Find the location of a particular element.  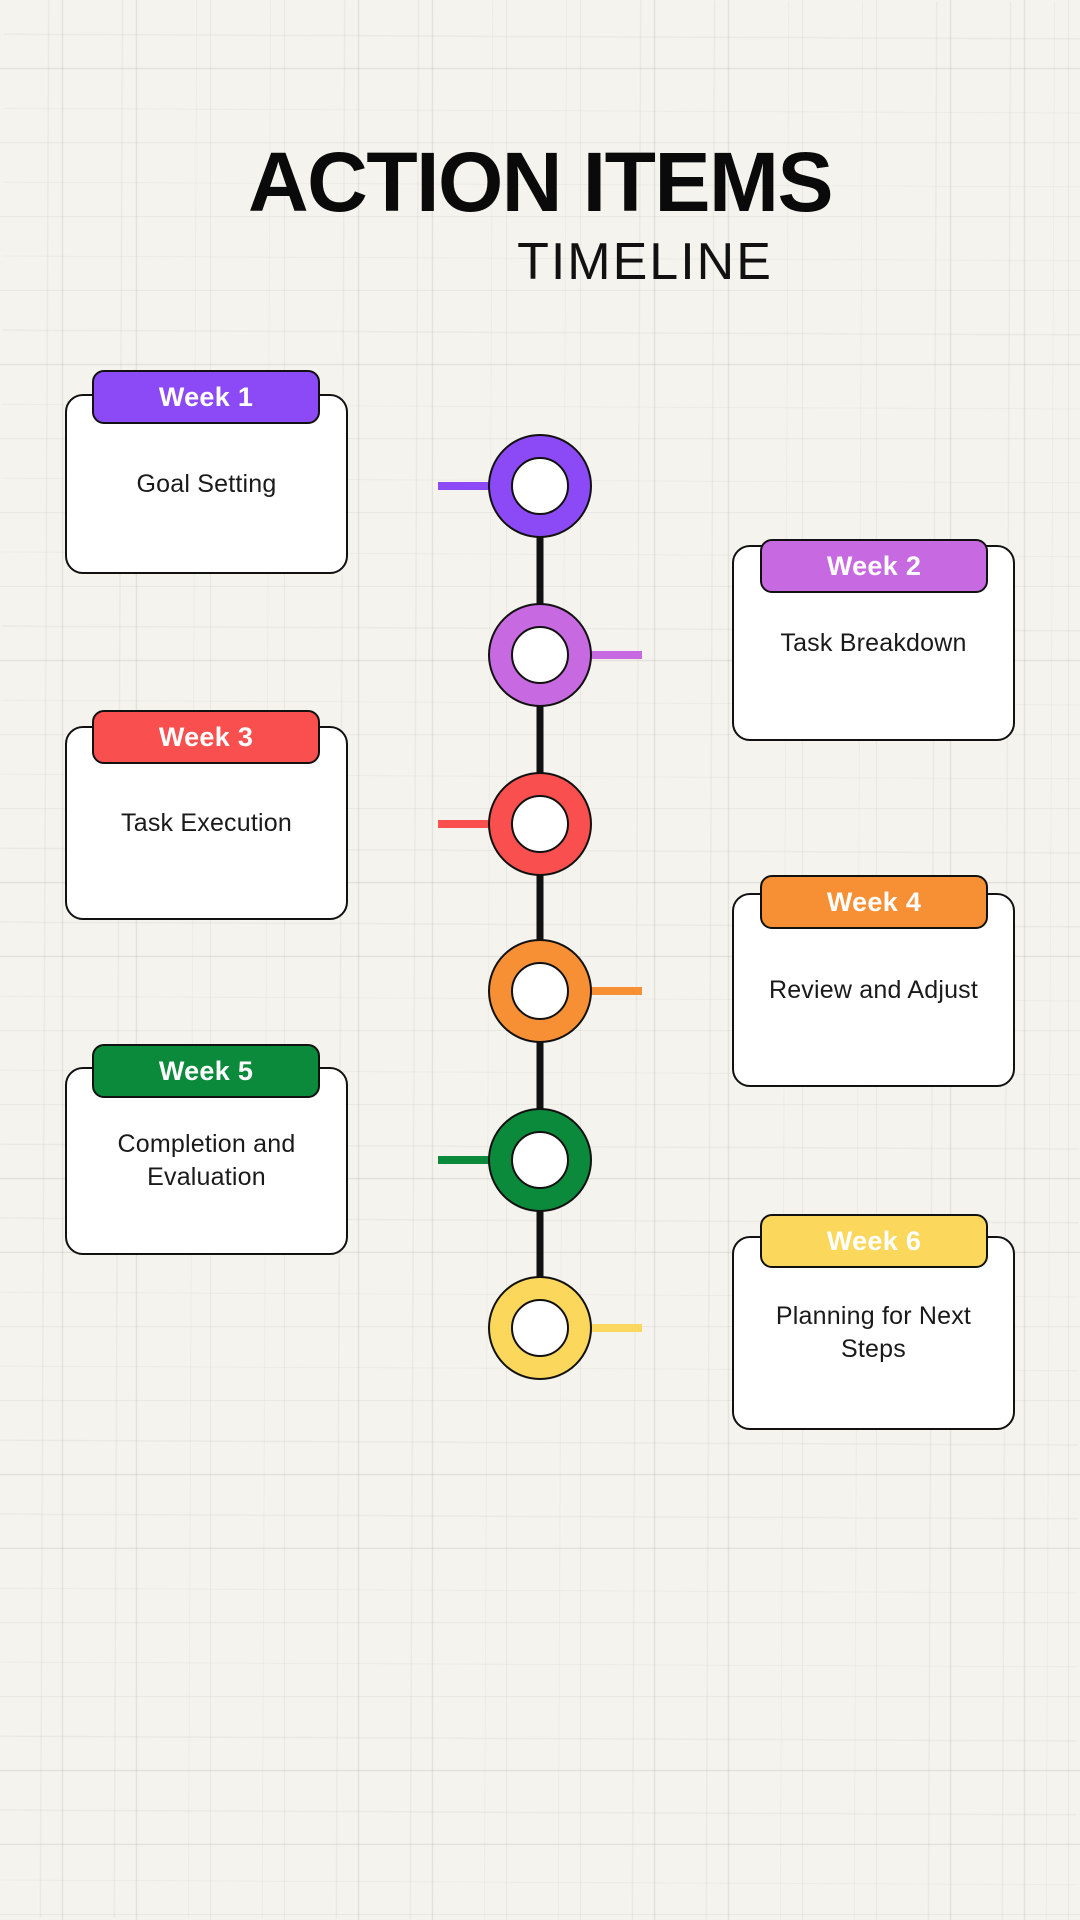

week-badge-2: Week 2 is located at coordinates (874, 566).